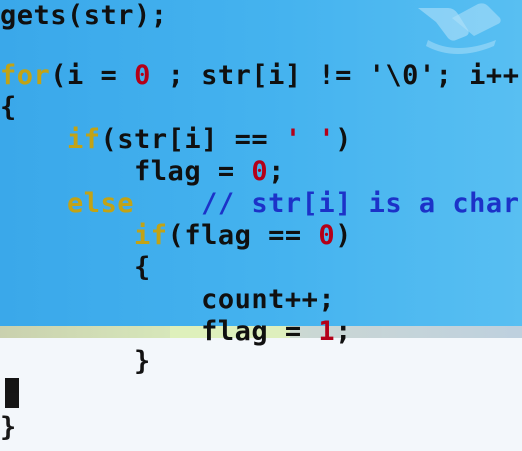 The image size is (522, 451). I want to click on code-comment: // str[i] is a char, so click(360, 203).